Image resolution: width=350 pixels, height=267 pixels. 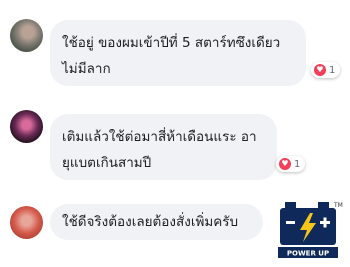 I want to click on reaction-count-1: ♥ 1, so click(x=326, y=70).